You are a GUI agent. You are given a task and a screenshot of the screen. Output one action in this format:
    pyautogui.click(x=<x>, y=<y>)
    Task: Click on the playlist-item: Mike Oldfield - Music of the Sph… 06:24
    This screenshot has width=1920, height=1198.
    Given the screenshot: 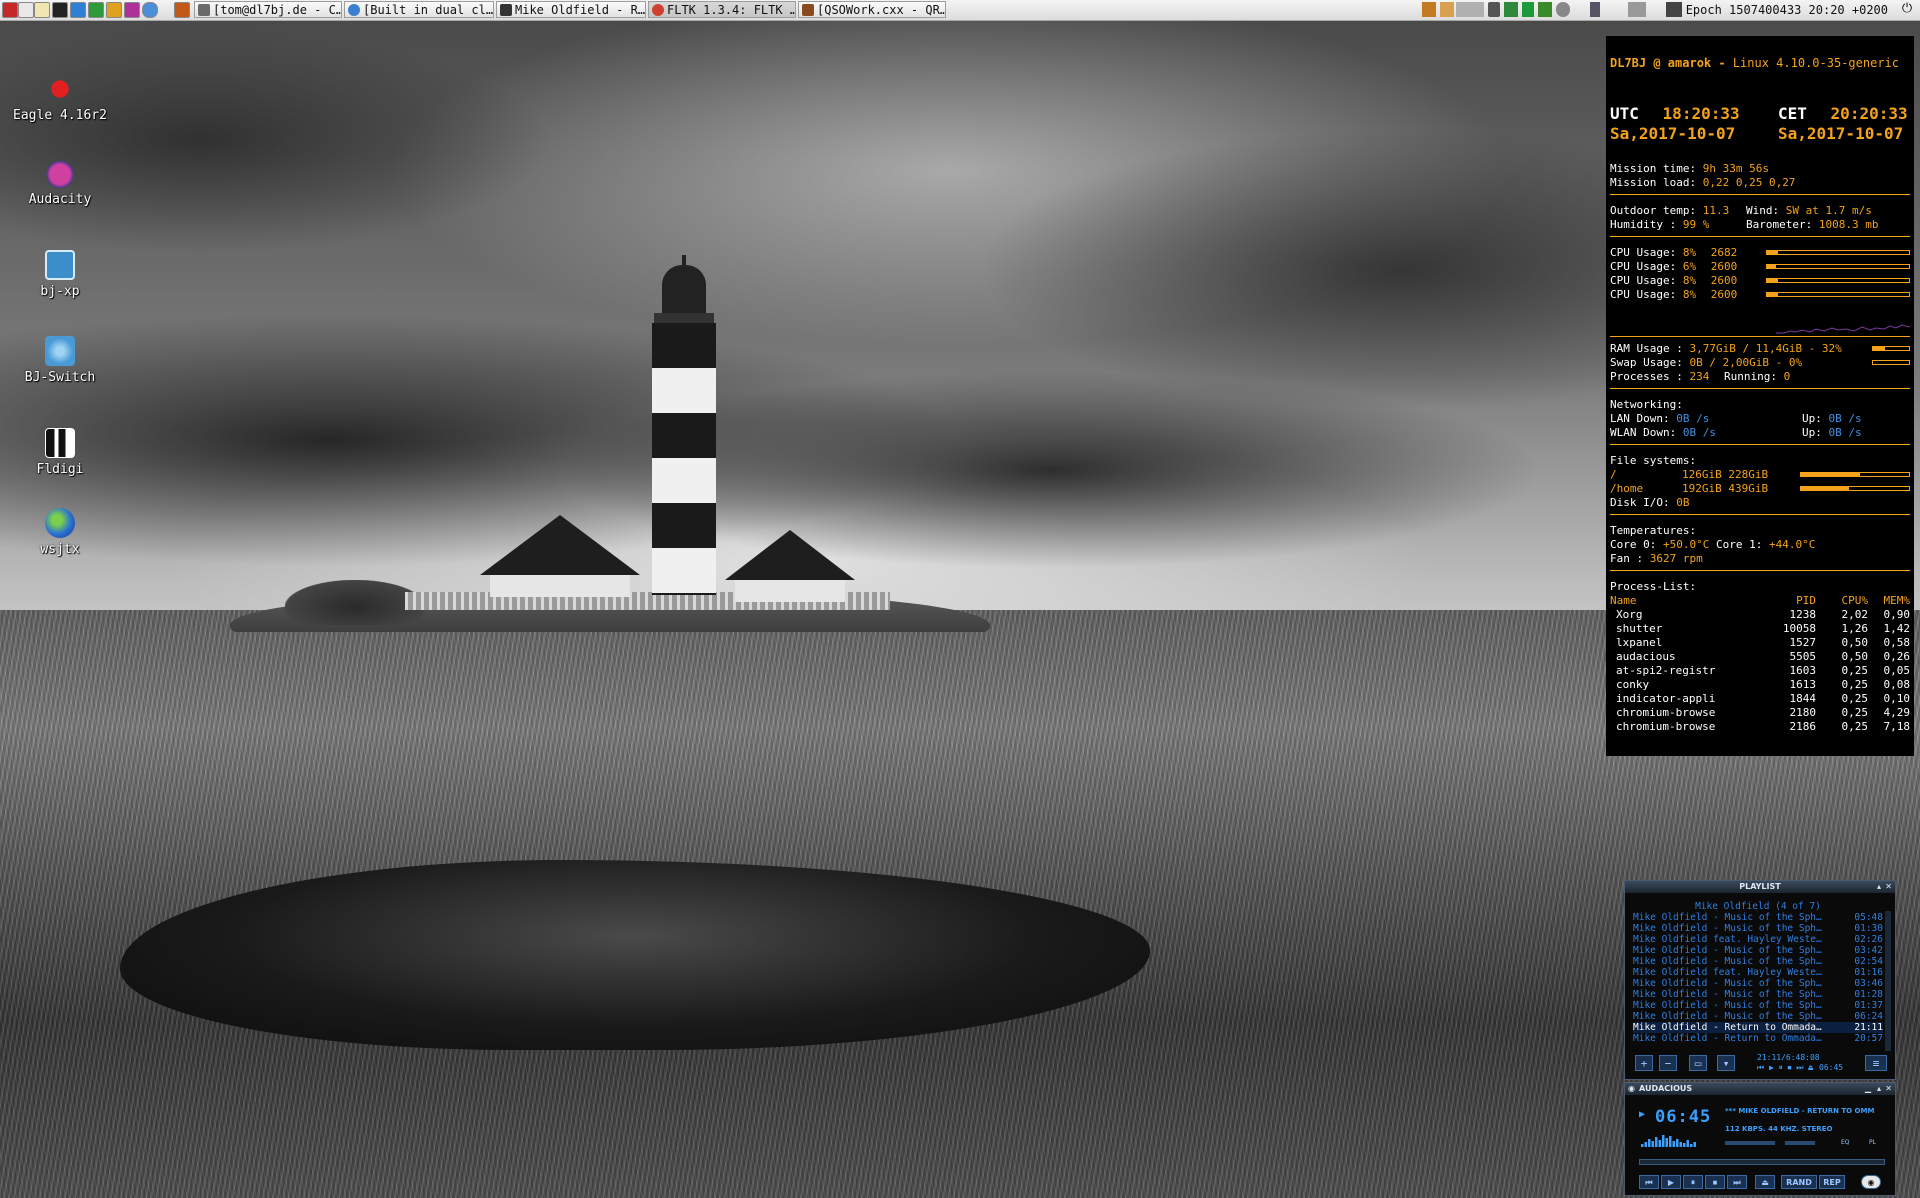 What is the action you would take?
    pyautogui.click(x=1758, y=1016)
    